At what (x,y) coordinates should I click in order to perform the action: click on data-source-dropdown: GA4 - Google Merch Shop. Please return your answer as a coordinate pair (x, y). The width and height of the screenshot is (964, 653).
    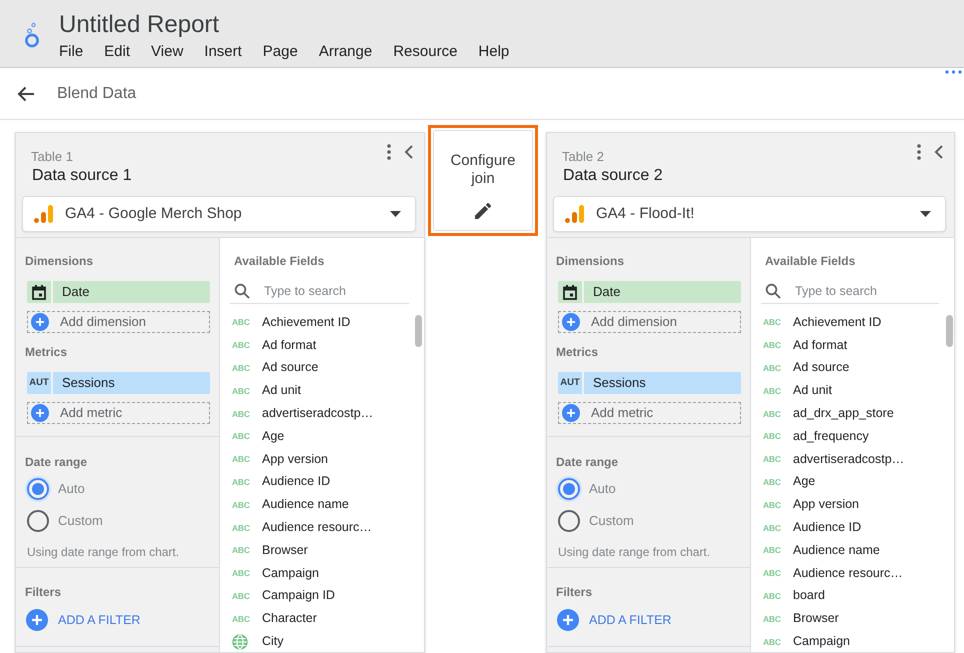
    Looking at the image, I should click on (219, 214).